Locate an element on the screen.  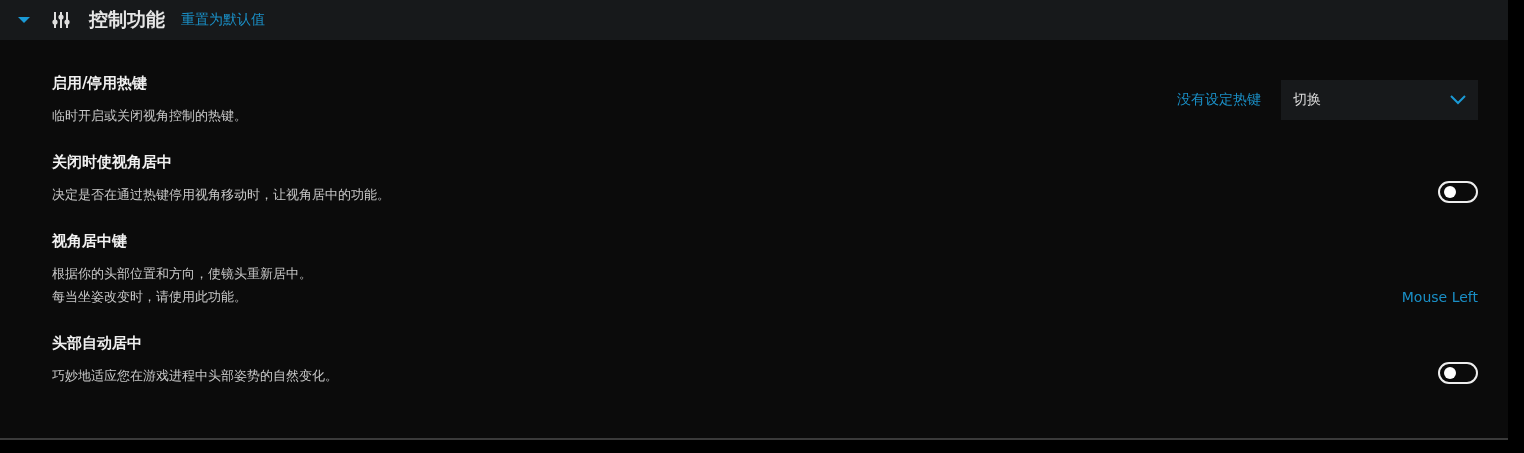
mode-dropdown: 切换 is located at coordinates (1379, 99).